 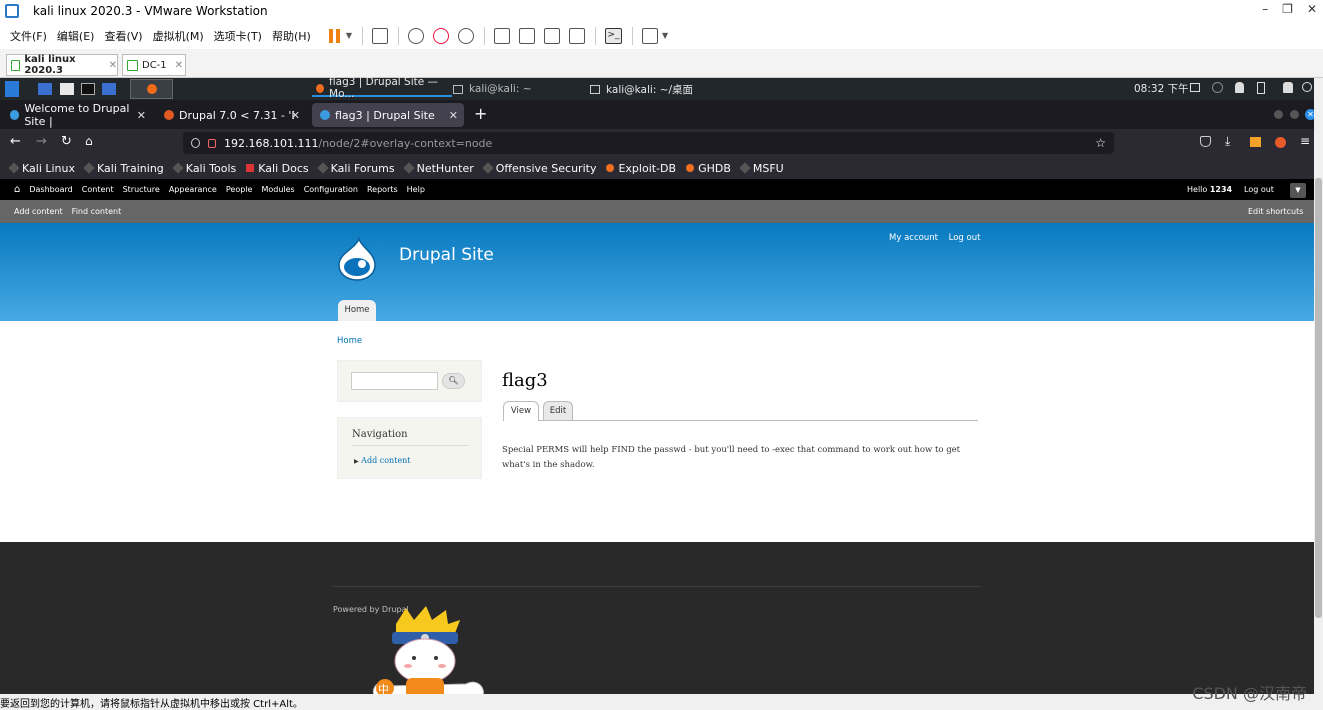 What do you see at coordinates (277, 189) in the screenshot?
I see `toolbar-modules: Modules` at bounding box center [277, 189].